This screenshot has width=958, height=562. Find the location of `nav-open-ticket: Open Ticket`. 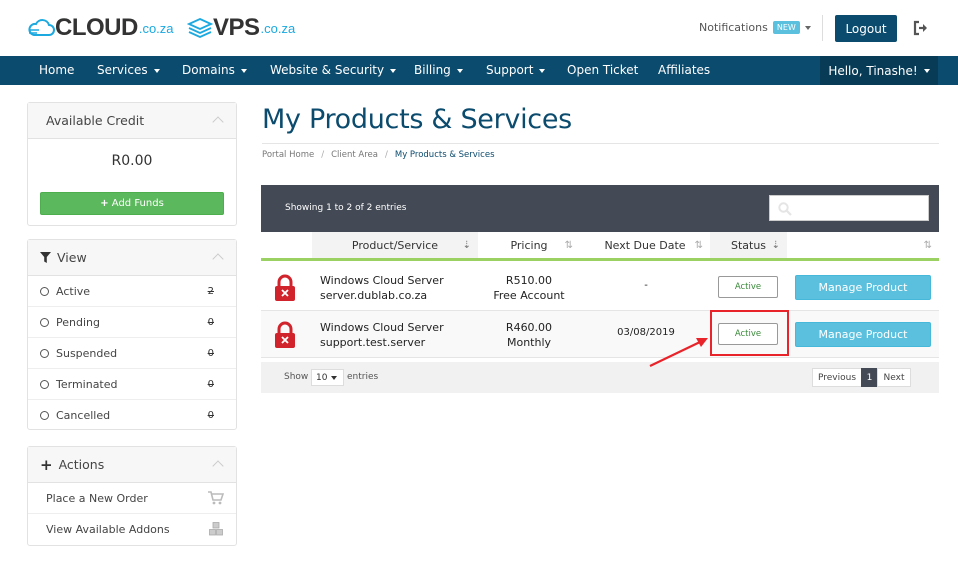

nav-open-ticket: Open Ticket is located at coordinates (602, 70).